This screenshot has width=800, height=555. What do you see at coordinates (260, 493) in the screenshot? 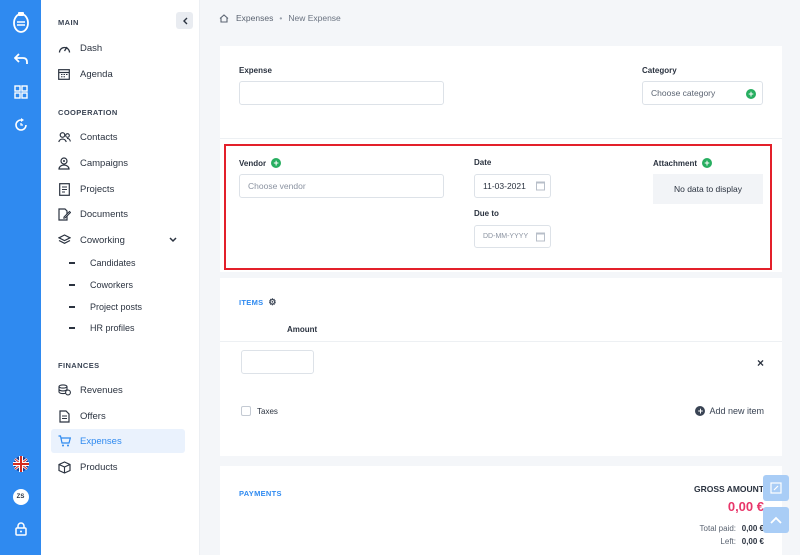
I see `payments-title: PAYMENTS` at bounding box center [260, 493].